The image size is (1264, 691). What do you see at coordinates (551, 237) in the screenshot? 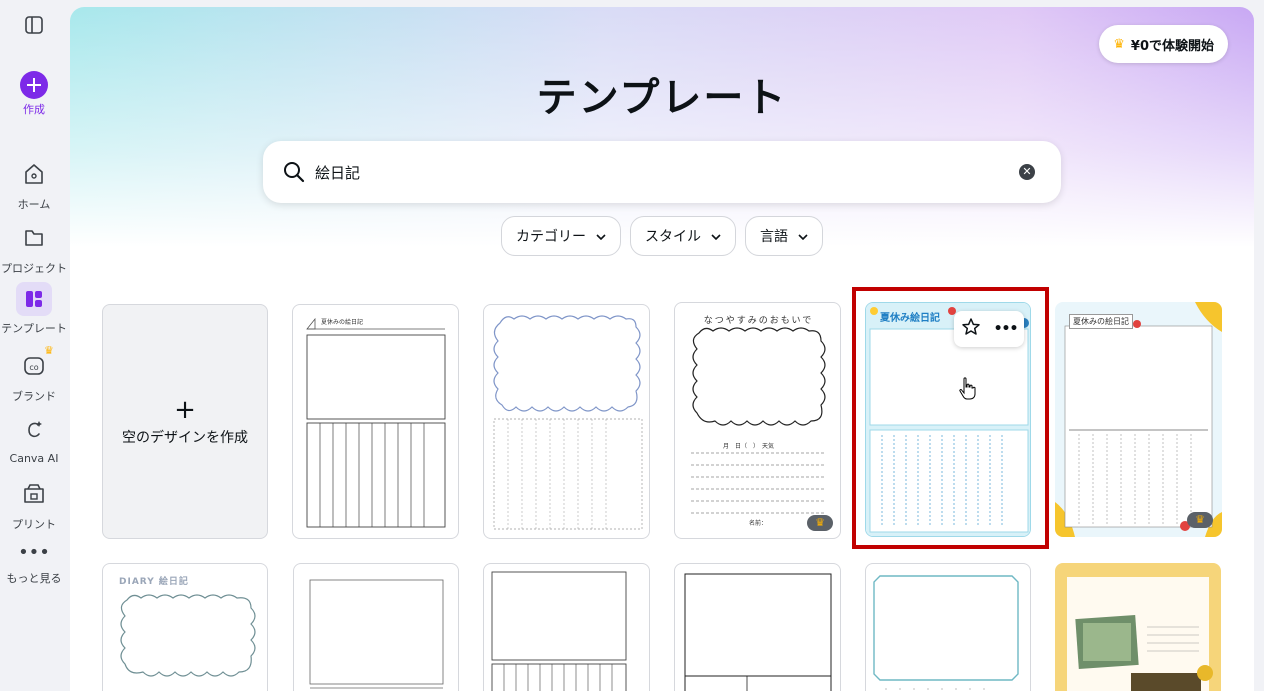
I see `filter-label: カテゴリー` at bounding box center [551, 237].